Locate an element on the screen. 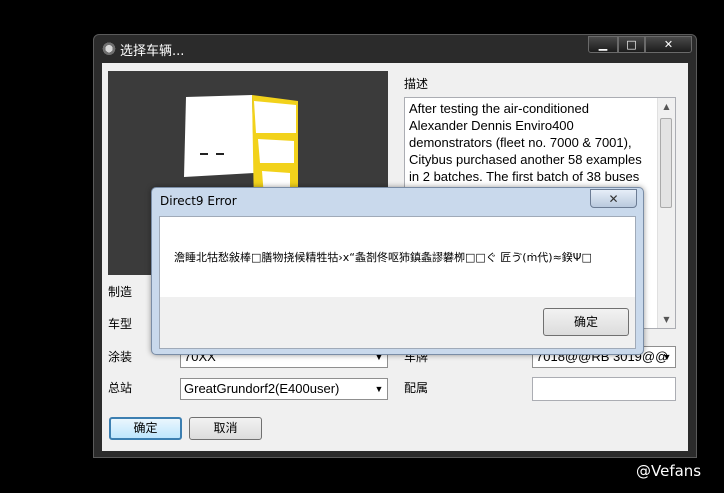 The height and width of the screenshot is (493, 724). maximize-button: □ is located at coordinates (631, 44).